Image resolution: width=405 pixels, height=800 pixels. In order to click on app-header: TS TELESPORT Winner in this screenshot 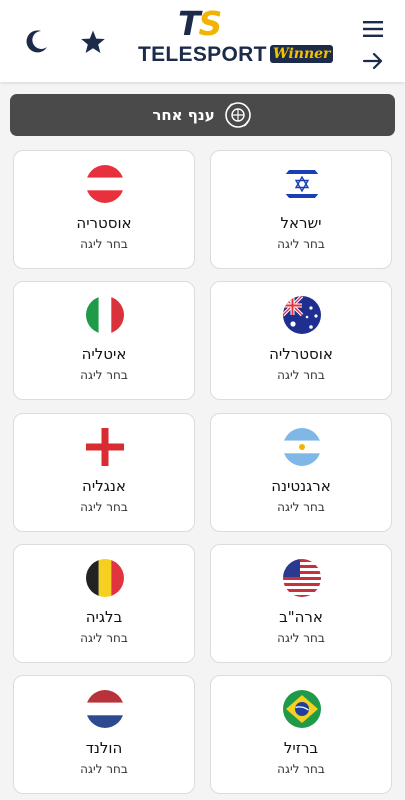, I will do `click(202, 41)`.